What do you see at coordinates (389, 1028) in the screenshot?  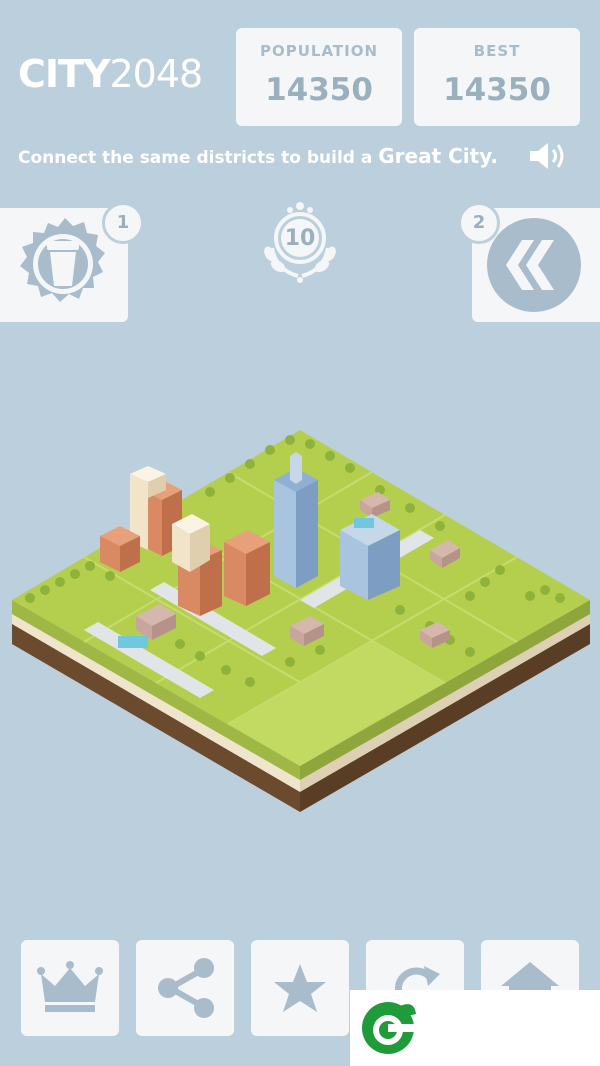 I see `watermark-logo` at bounding box center [389, 1028].